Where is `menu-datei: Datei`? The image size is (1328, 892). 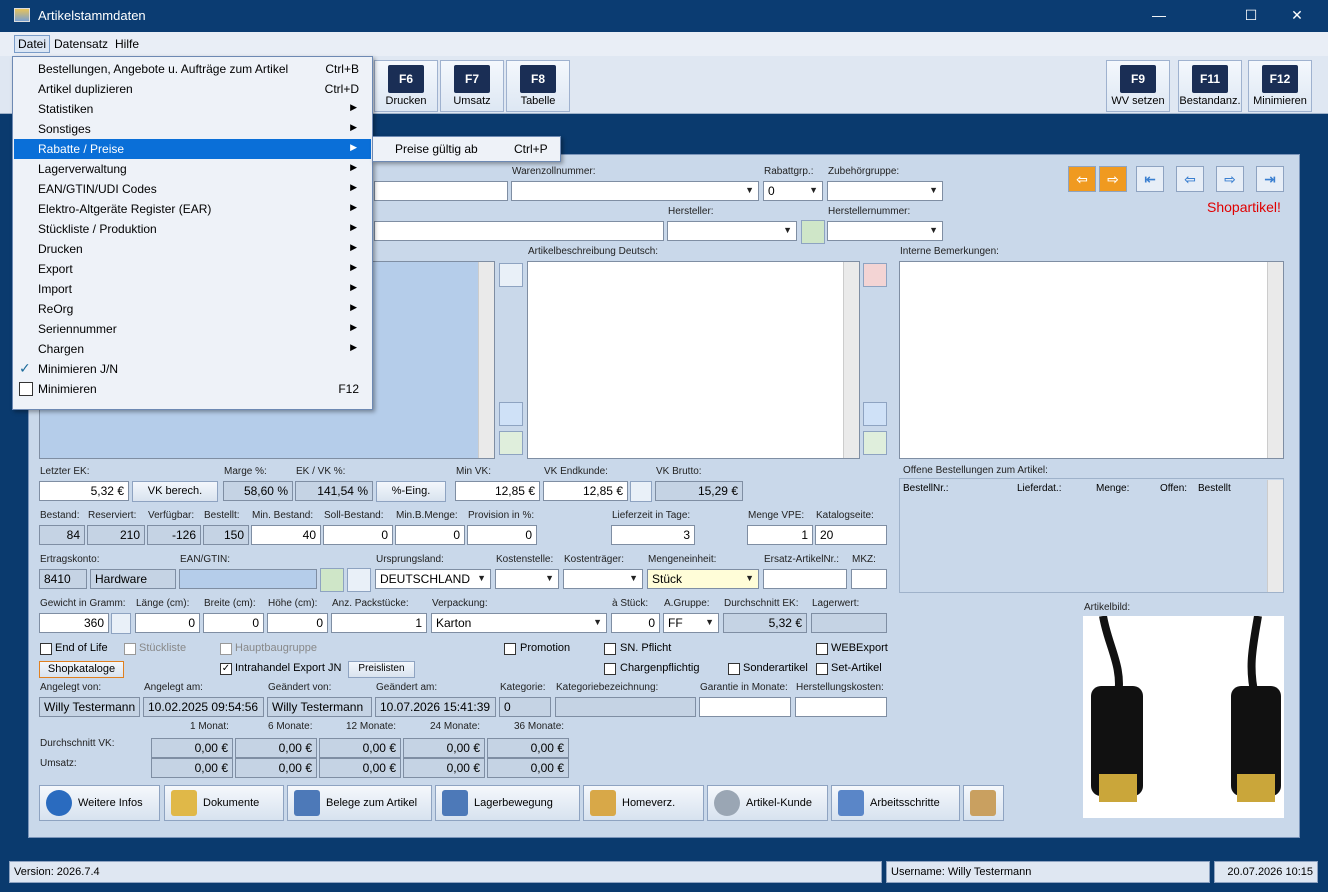 menu-datei: Datei is located at coordinates (32, 44).